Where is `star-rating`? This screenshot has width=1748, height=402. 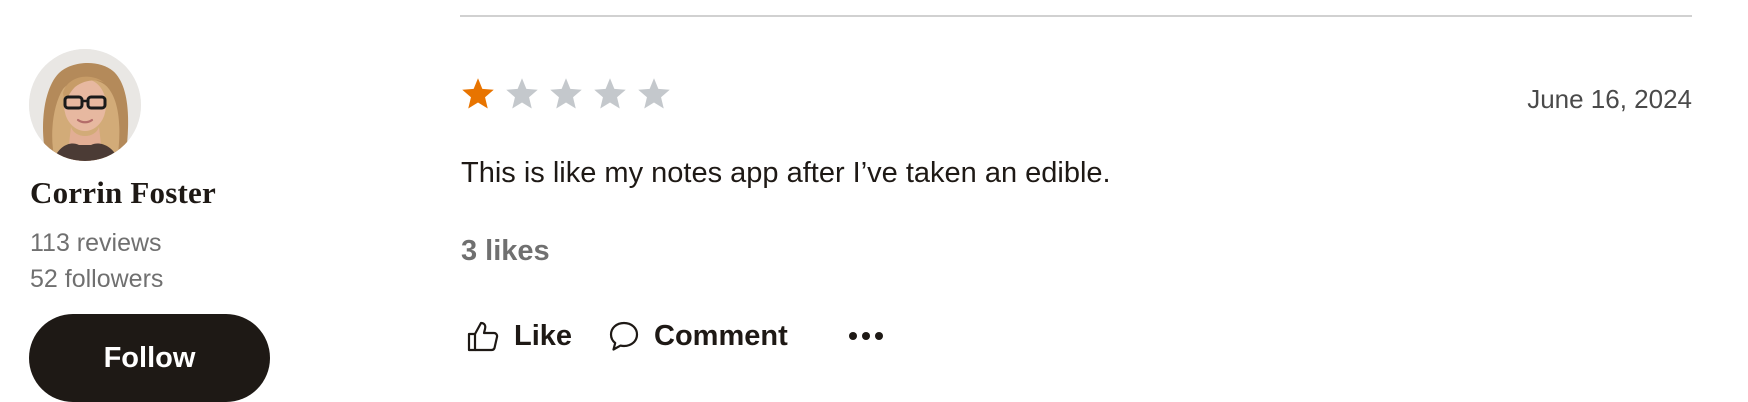 star-rating is located at coordinates (566, 94).